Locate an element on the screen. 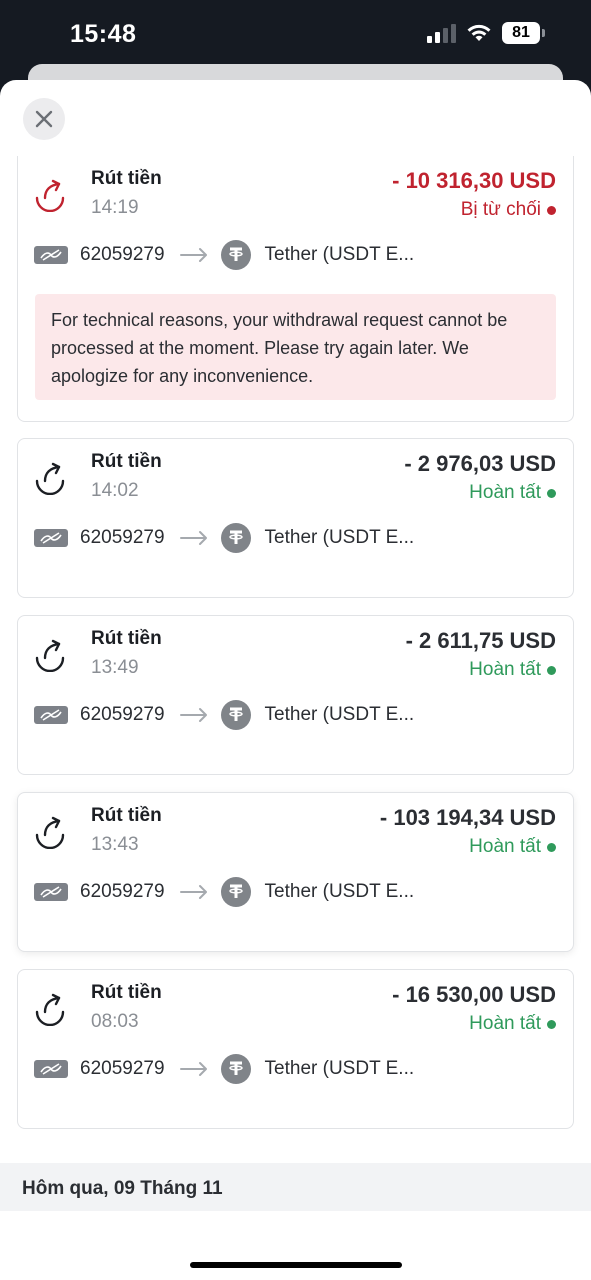 The width and height of the screenshot is (591, 1280). date-section-header: Hôm qua, 09 Tháng 11 is located at coordinates (295, 1187).